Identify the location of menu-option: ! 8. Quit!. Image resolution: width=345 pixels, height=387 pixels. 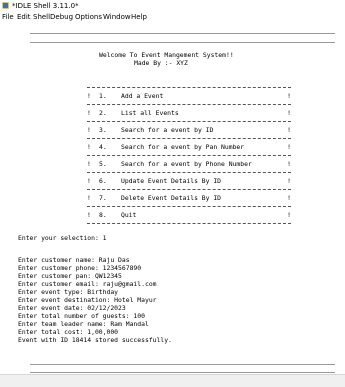
(189, 216).